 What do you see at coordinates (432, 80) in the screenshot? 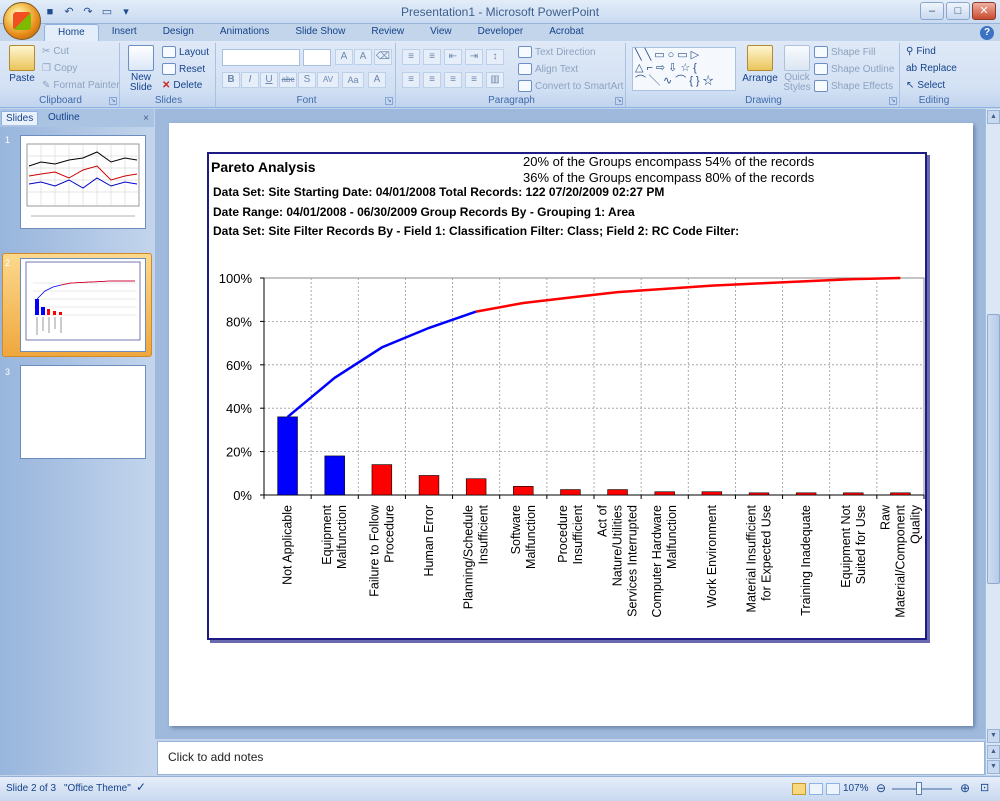
I see `align-center-icon: ≡` at bounding box center [432, 80].